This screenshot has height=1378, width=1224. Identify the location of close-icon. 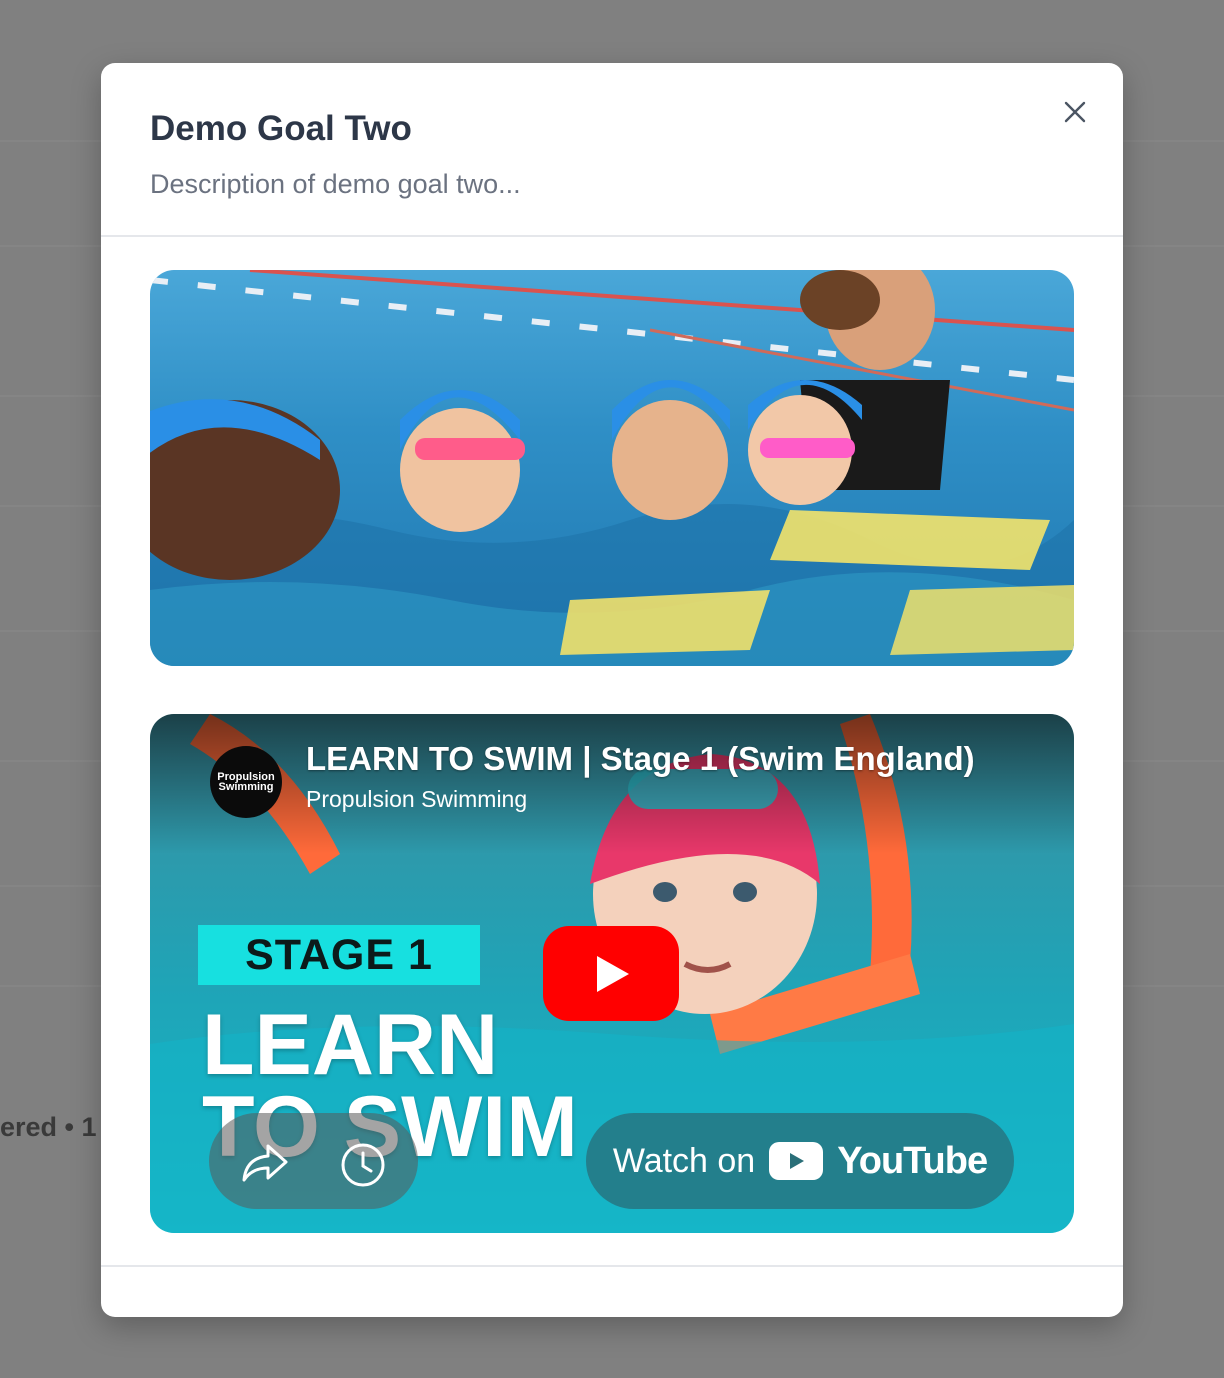
(1075, 112).